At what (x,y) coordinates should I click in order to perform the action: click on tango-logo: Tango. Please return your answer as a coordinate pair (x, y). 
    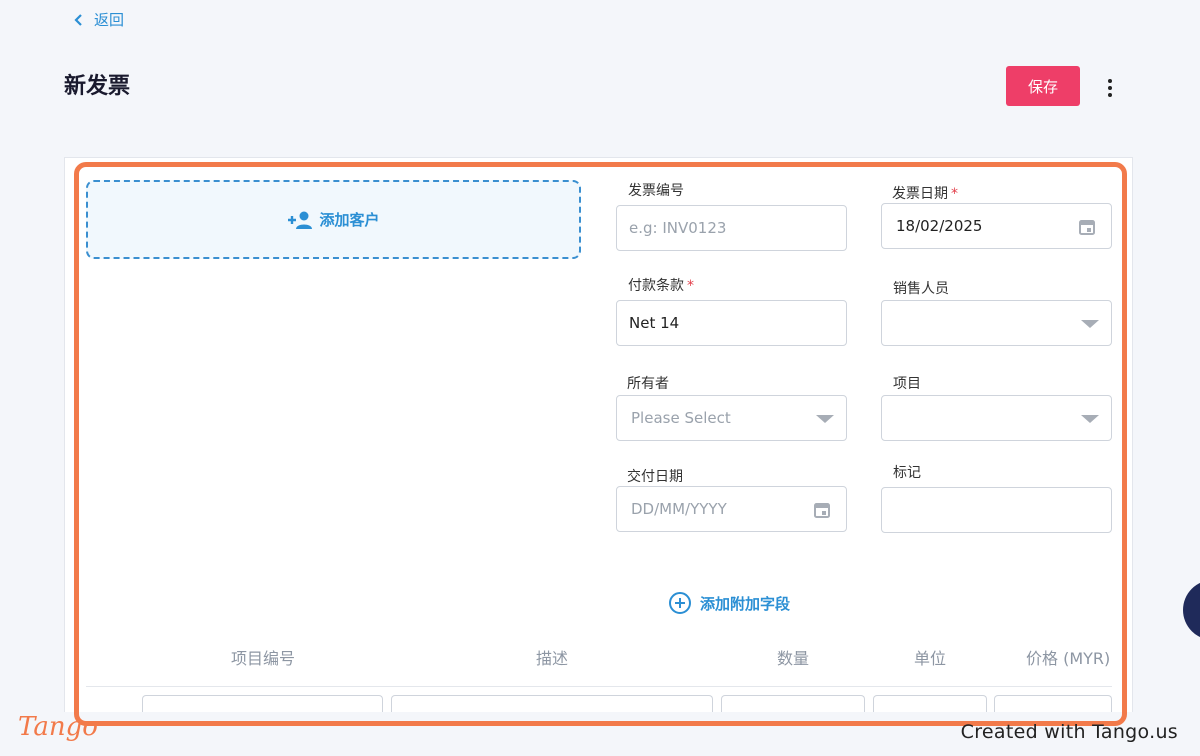
    Looking at the image, I should click on (58, 727).